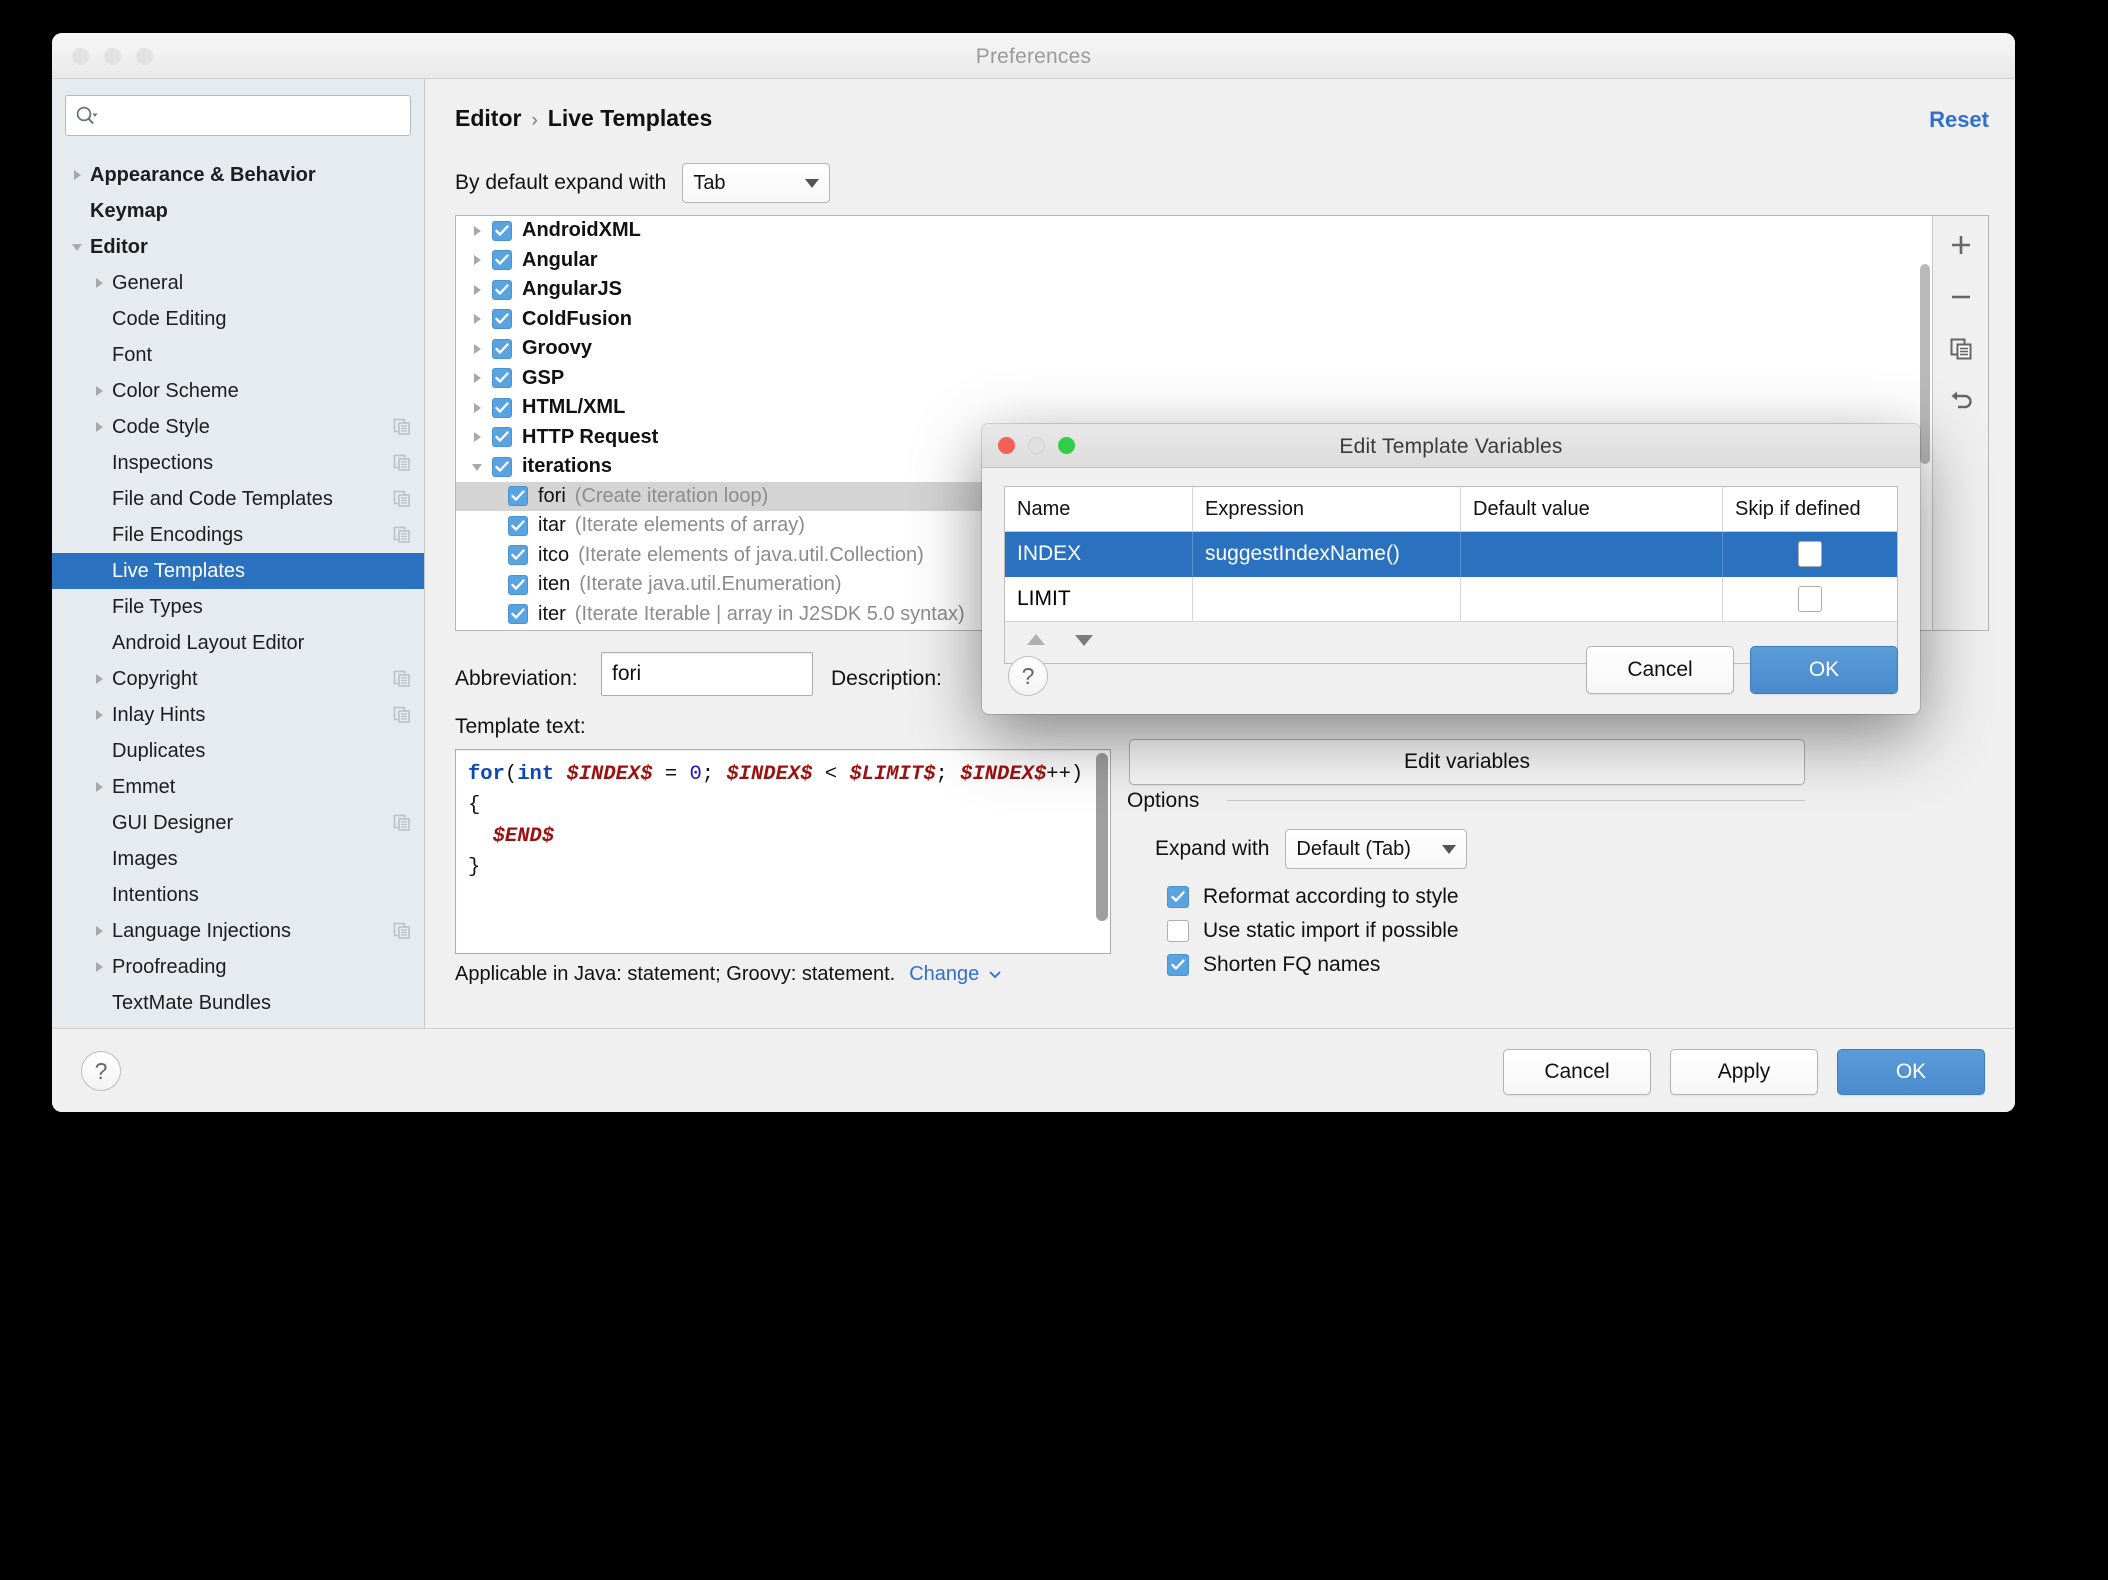  What do you see at coordinates (238, 499) in the screenshot?
I see `sidebar-item-file-and-code-templates: File and Code Templates` at bounding box center [238, 499].